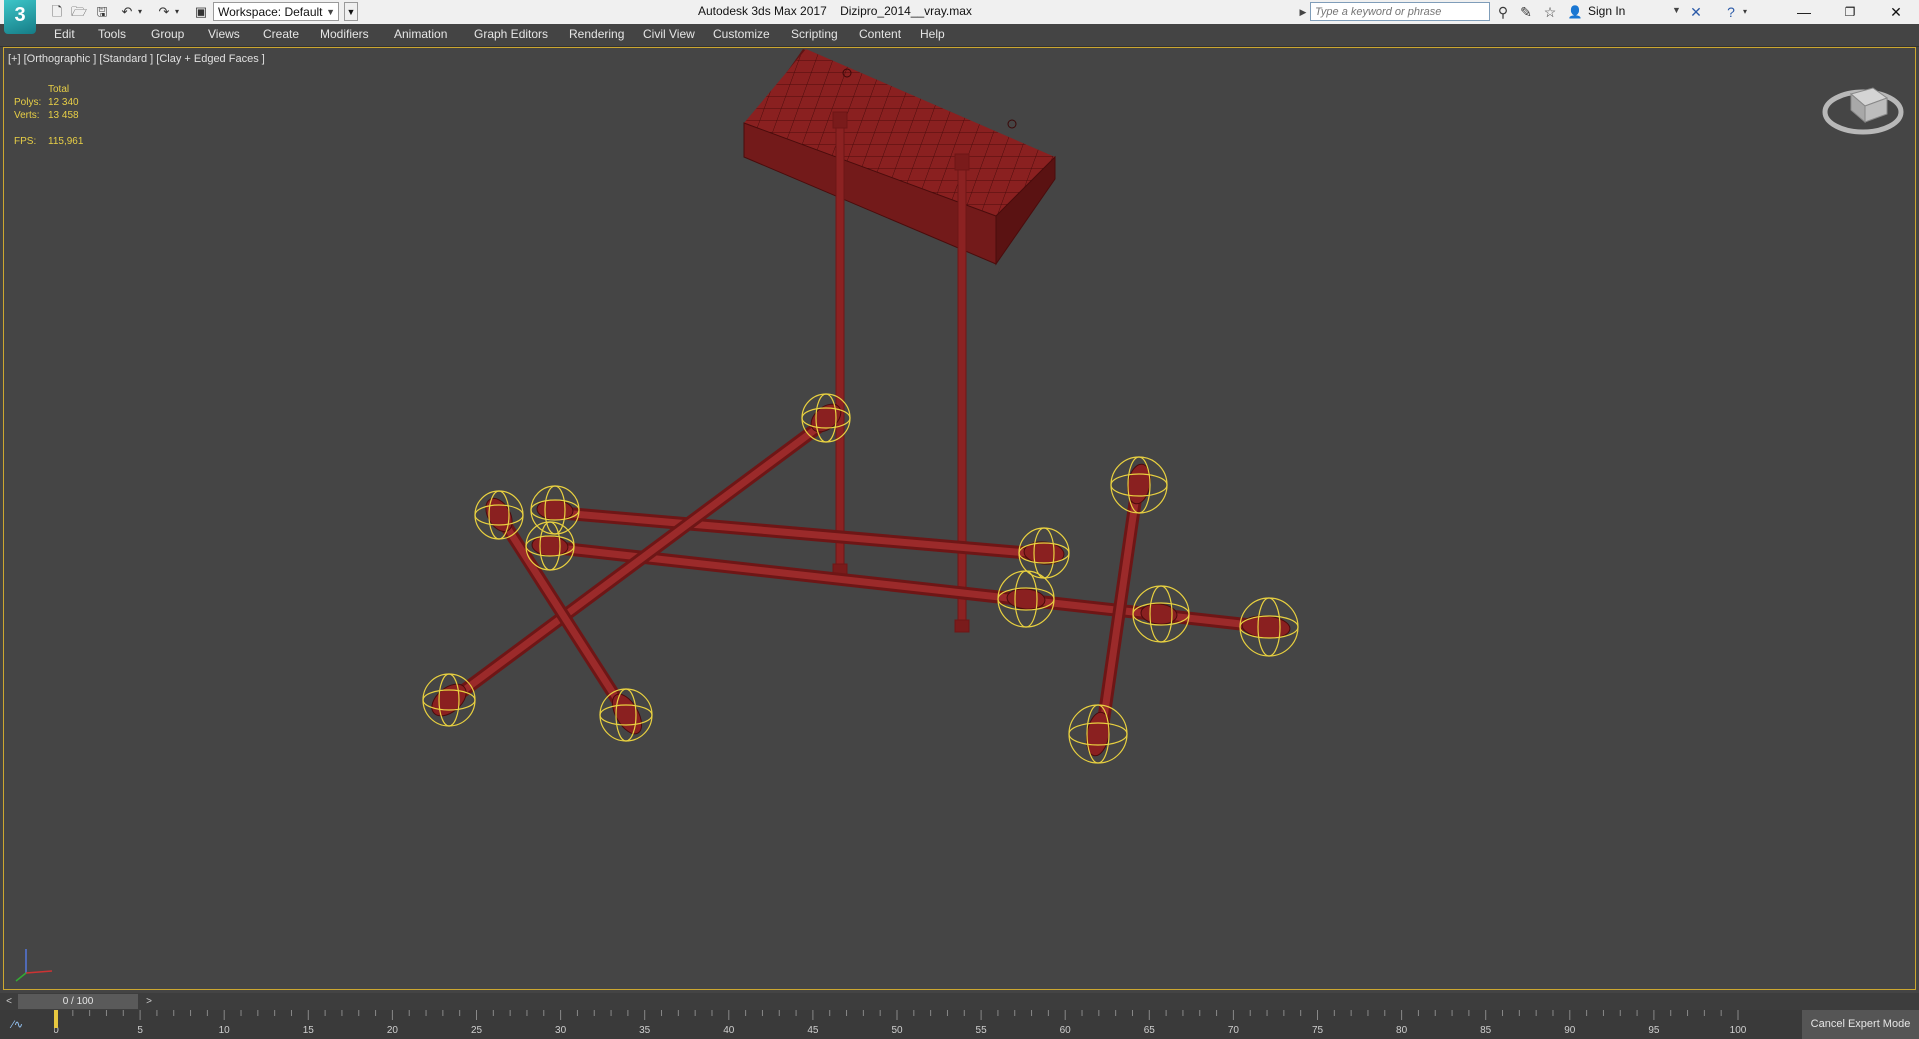 Image resolution: width=1919 pixels, height=1039 pixels. What do you see at coordinates (9, 1001) in the screenshot?
I see `previous-frame-icon: <` at bounding box center [9, 1001].